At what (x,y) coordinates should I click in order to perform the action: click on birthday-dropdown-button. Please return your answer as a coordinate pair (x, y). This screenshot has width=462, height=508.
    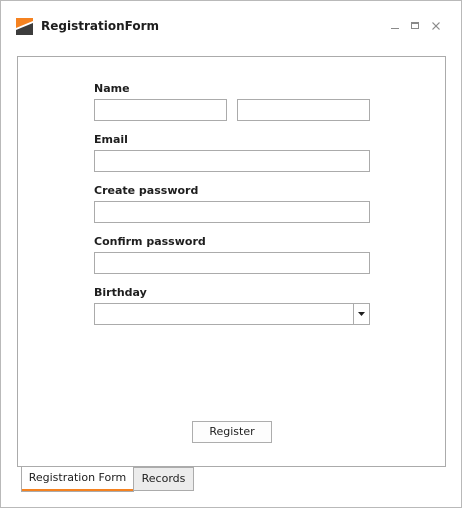
    Looking at the image, I should click on (361, 314).